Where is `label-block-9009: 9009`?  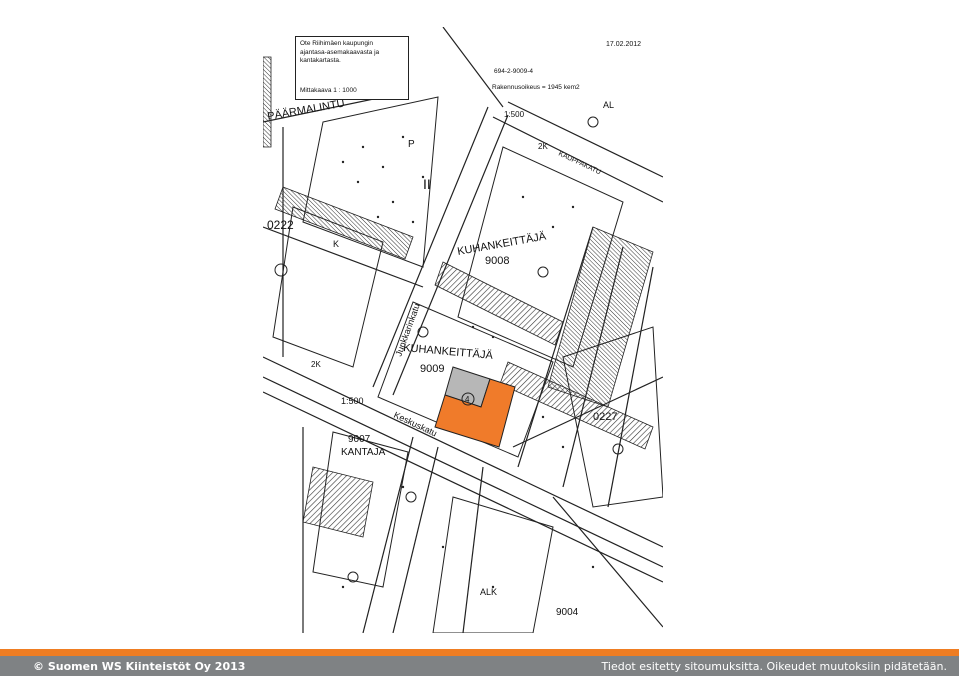 label-block-9009: 9009 is located at coordinates (432, 369).